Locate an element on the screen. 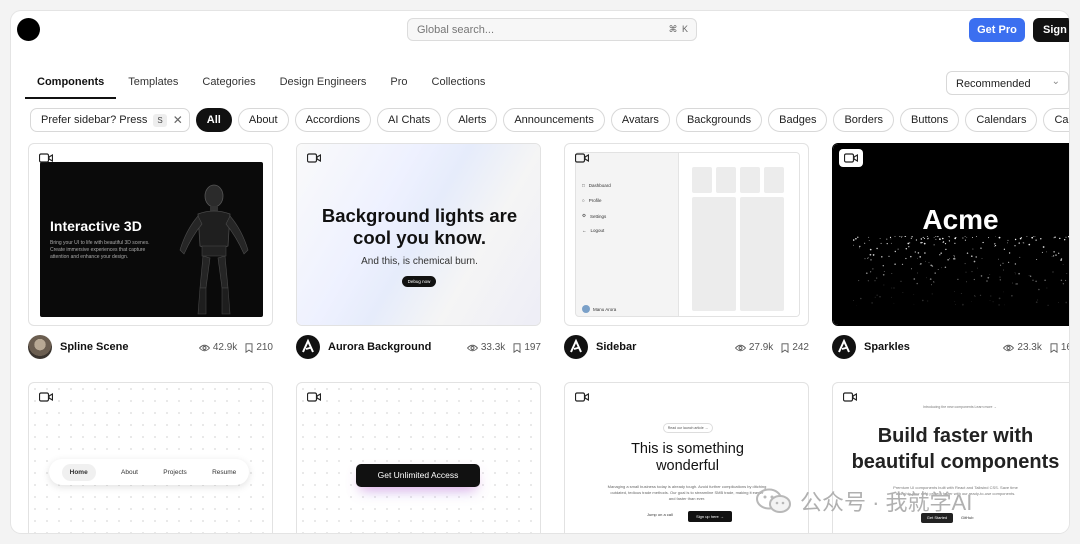  tab-categories: Categories is located at coordinates (228, 84).